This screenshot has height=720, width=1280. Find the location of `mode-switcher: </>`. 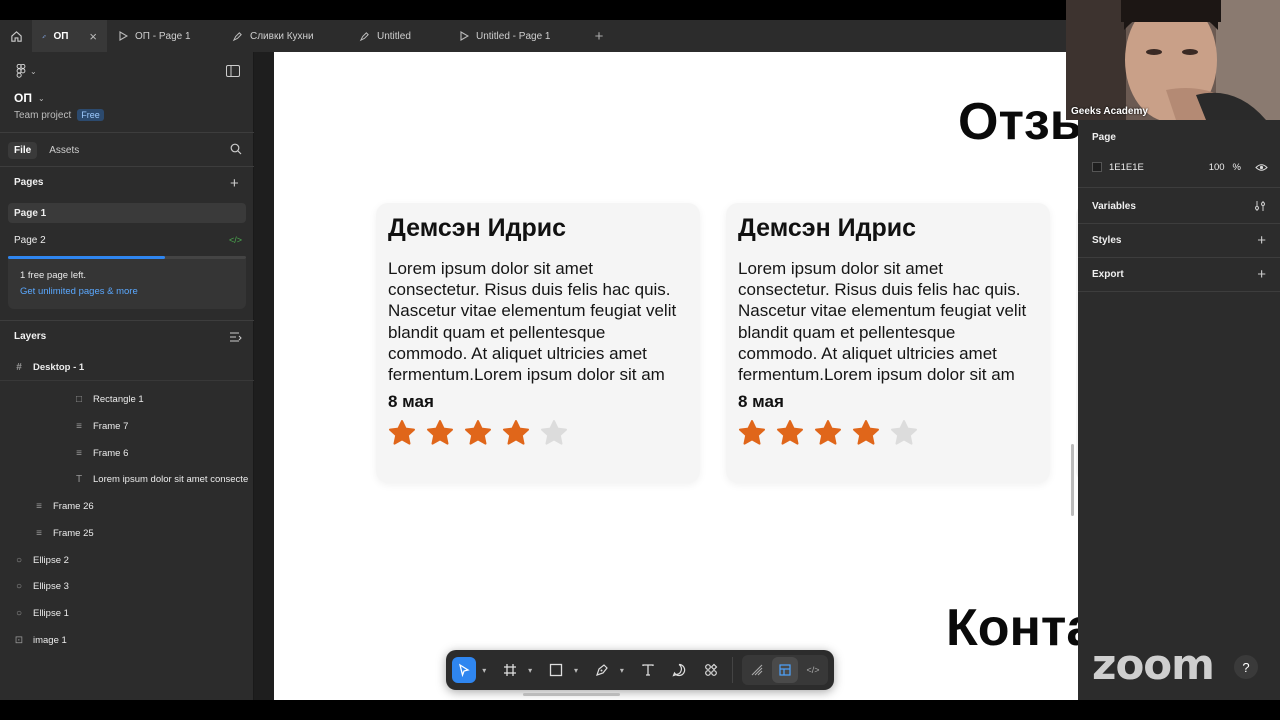

mode-switcher: </> is located at coordinates (785, 670).